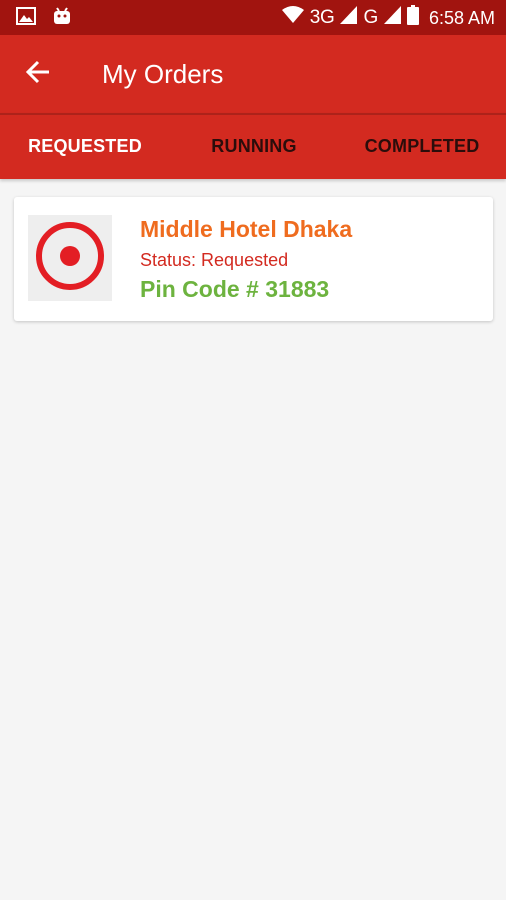 This screenshot has height=900, width=506. I want to click on wifi-icon, so click(292, 18).